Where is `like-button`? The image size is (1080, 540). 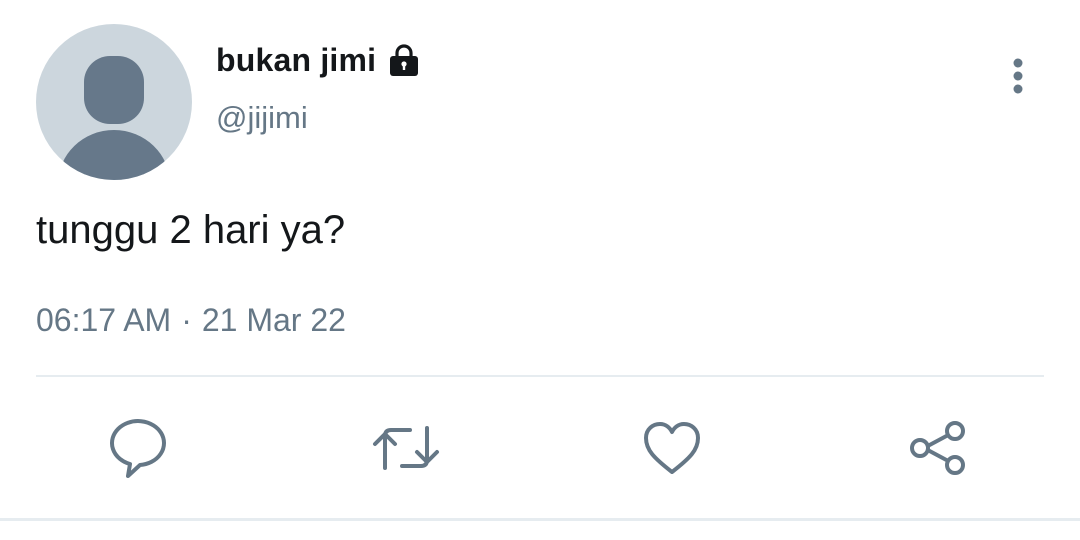 like-button is located at coordinates (672, 448).